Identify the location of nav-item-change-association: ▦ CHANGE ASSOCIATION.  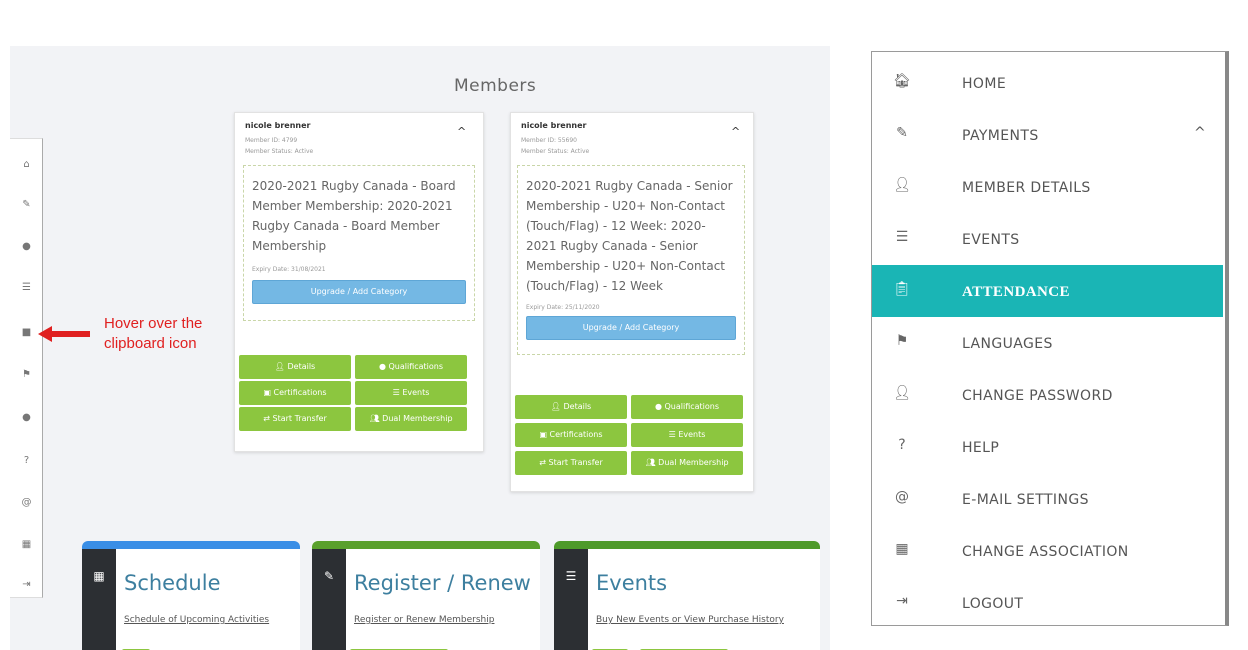
(1047, 551).